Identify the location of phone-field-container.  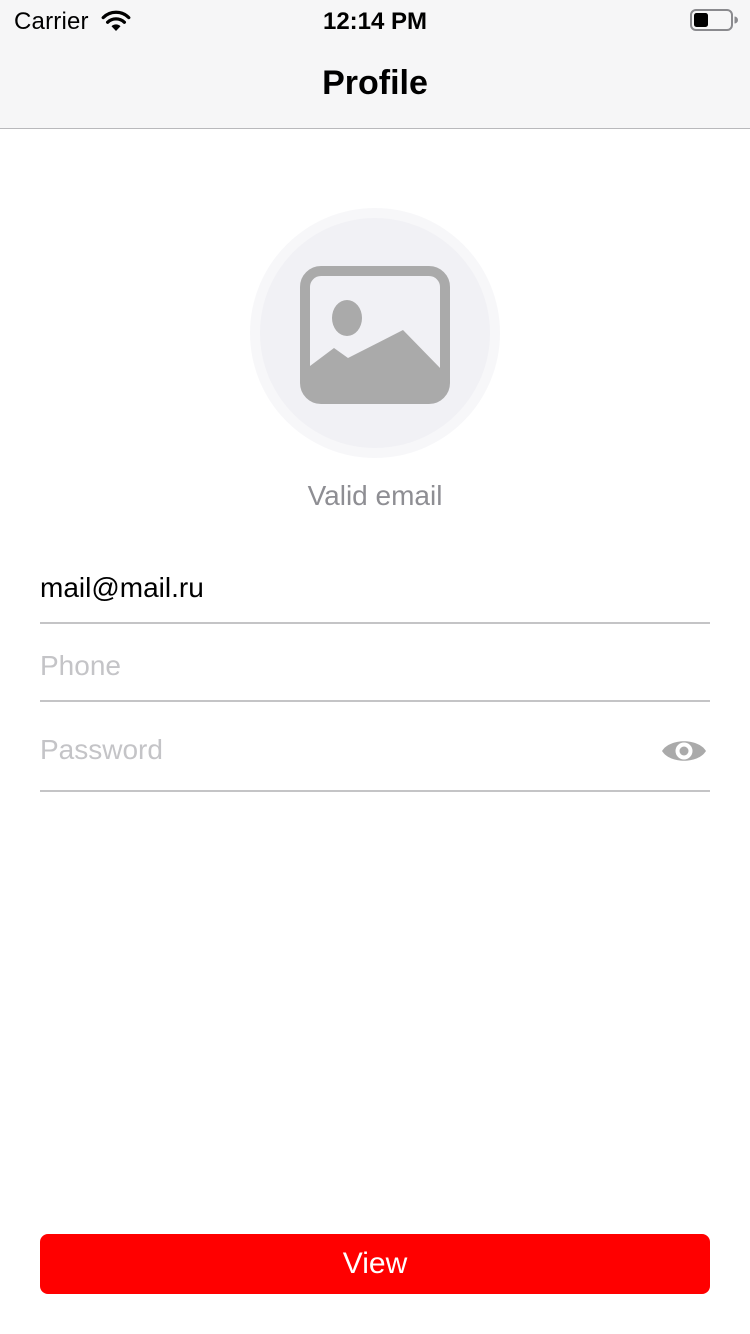
(375, 672).